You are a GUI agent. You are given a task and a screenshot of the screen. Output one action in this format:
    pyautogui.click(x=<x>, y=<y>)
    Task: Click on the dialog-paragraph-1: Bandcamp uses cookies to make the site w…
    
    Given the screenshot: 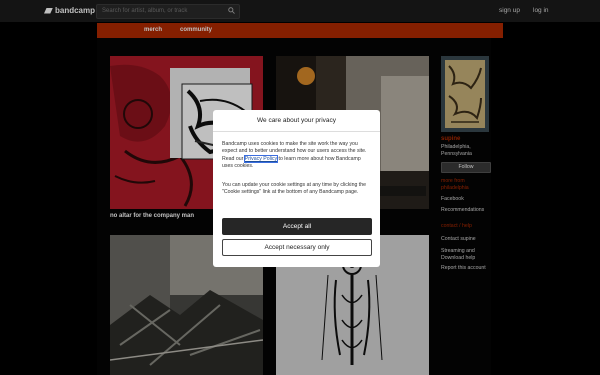 What is the action you would take?
    pyautogui.click(x=297, y=155)
    